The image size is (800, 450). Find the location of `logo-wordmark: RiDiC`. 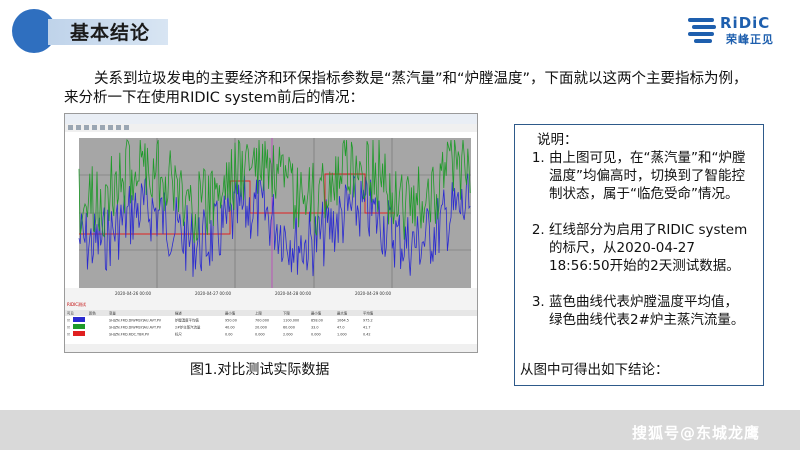

logo-wordmark: RiDiC is located at coordinates (745, 23).